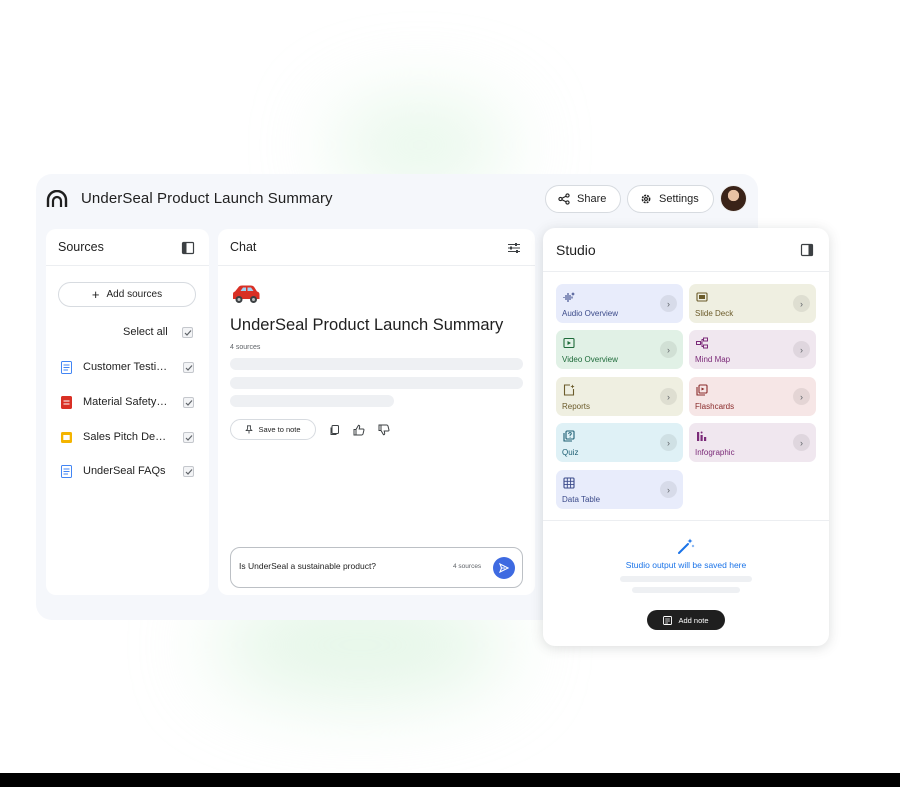 This screenshot has width=900, height=787. Describe the element at coordinates (668, 620) in the screenshot. I see `note-icon` at that location.